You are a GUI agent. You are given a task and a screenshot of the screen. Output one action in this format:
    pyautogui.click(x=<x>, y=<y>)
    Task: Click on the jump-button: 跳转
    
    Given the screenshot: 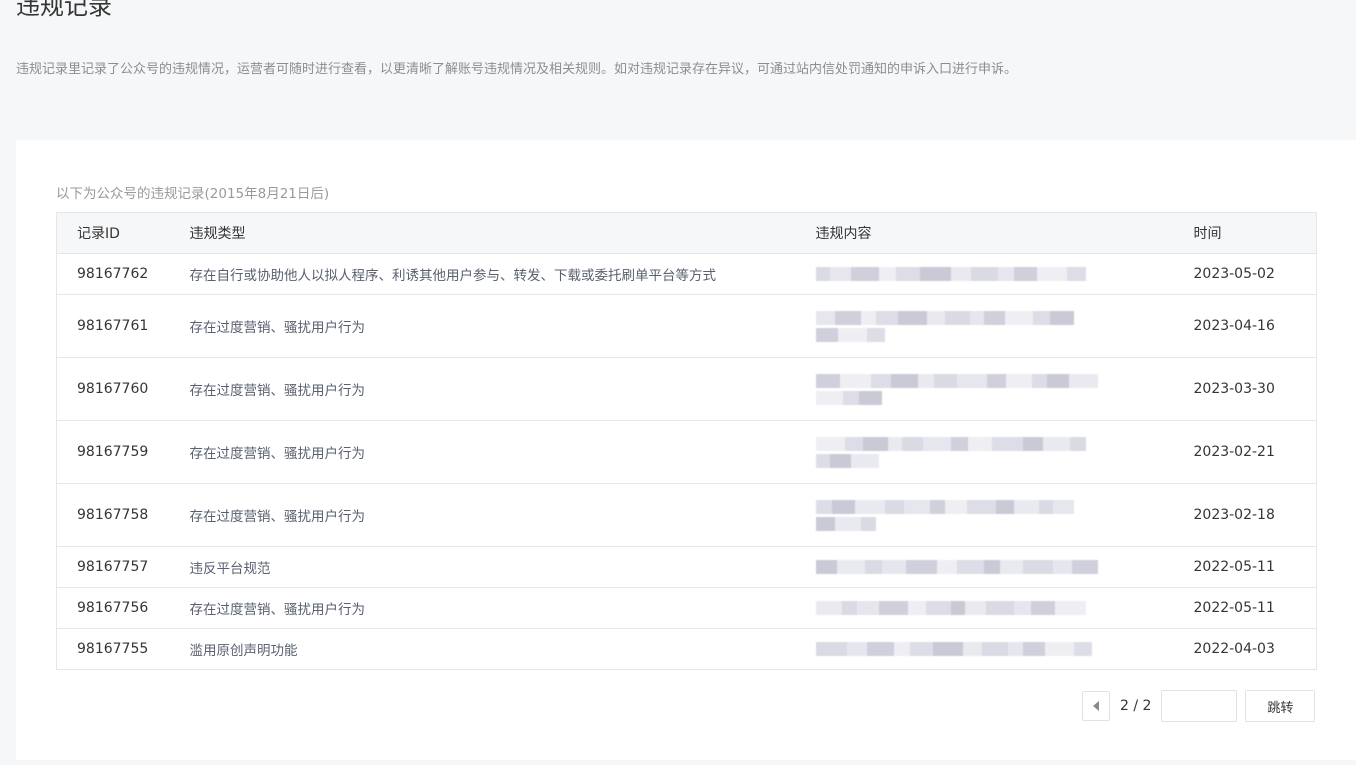 What is the action you would take?
    pyautogui.click(x=1280, y=706)
    